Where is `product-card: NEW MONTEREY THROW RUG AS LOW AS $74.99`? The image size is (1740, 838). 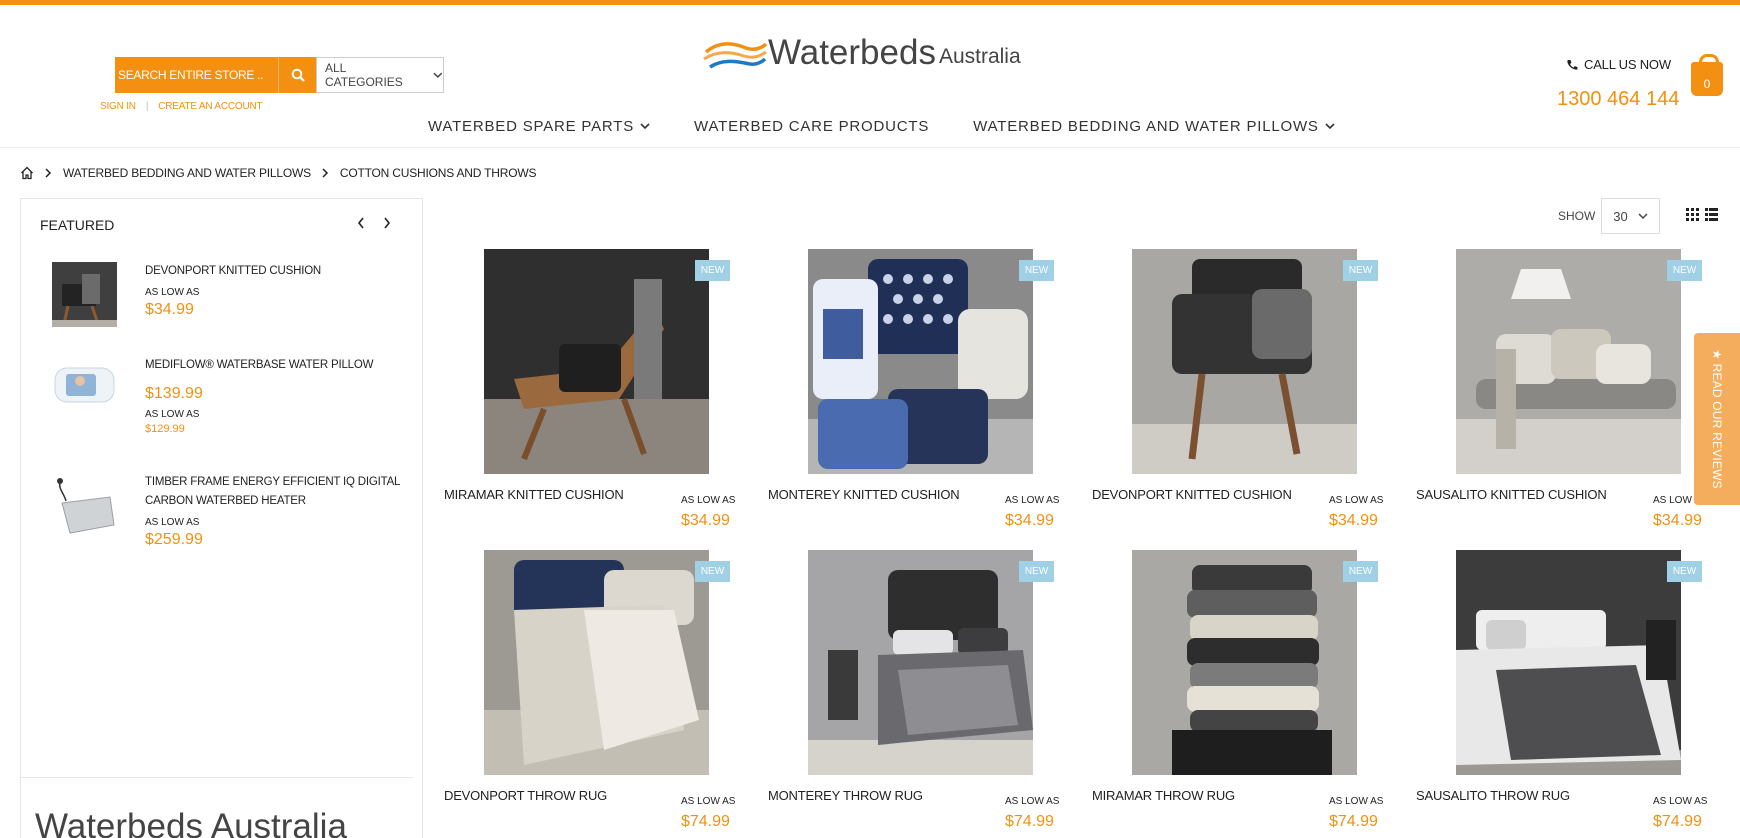
product-card: NEW MONTEREY THROW RUG AS LOW AS $74.99 is located at coordinates (918, 694).